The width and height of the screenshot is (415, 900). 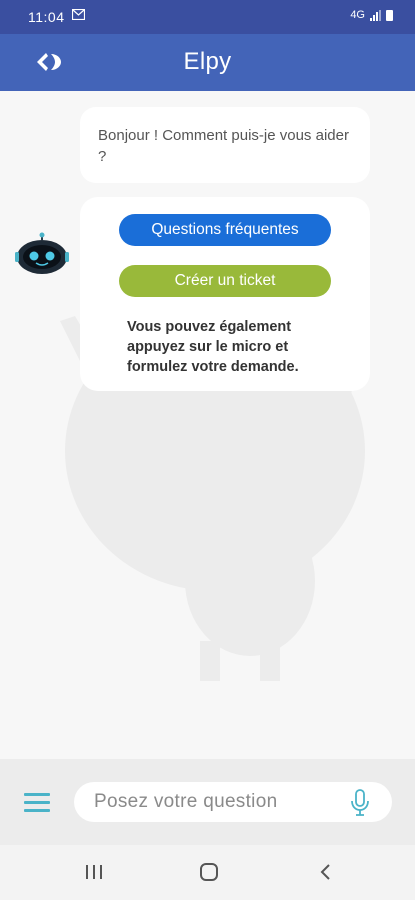 I want to click on system-nav-bar, so click(x=207, y=872).